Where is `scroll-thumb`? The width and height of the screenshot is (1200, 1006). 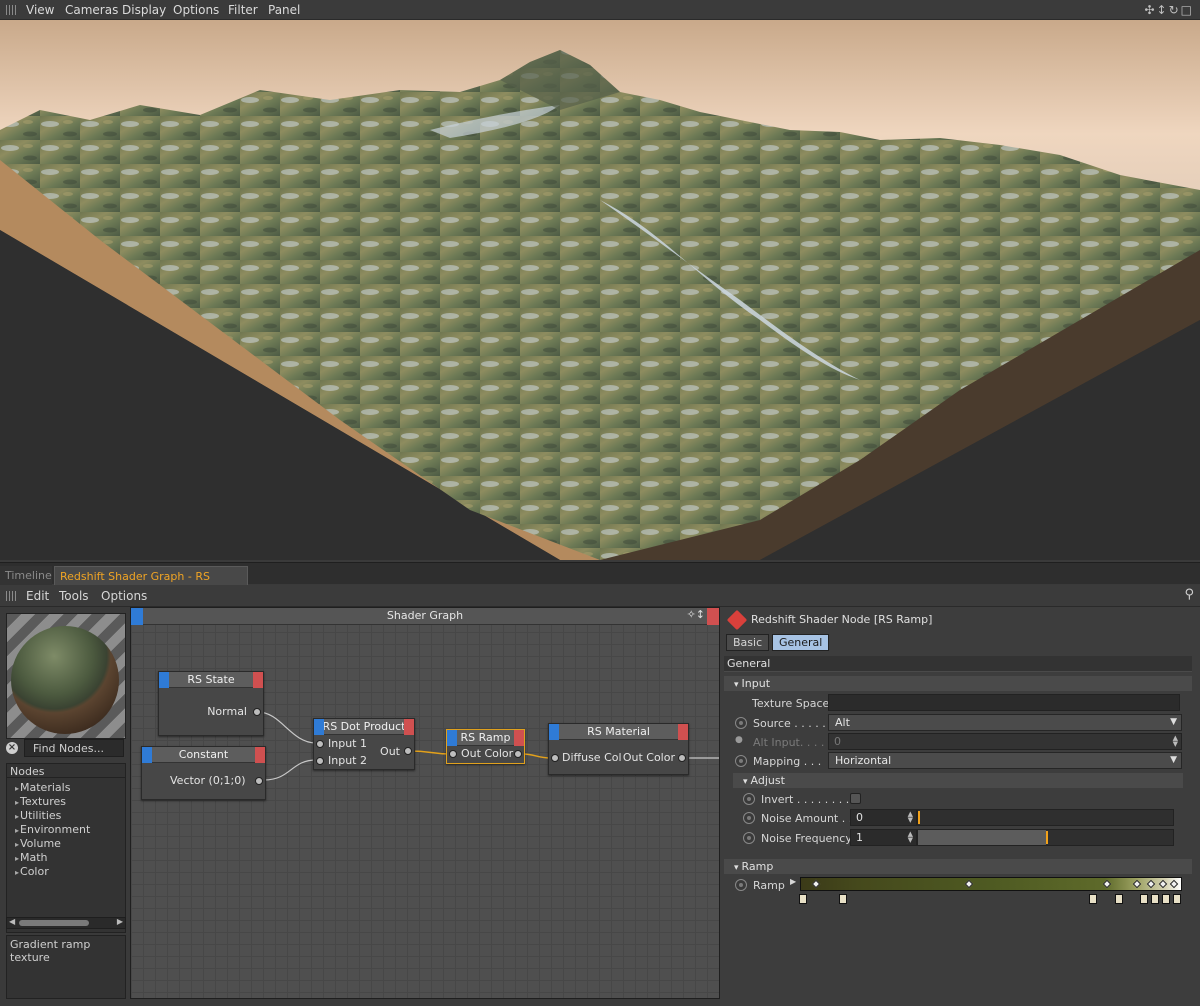 scroll-thumb is located at coordinates (54, 923).